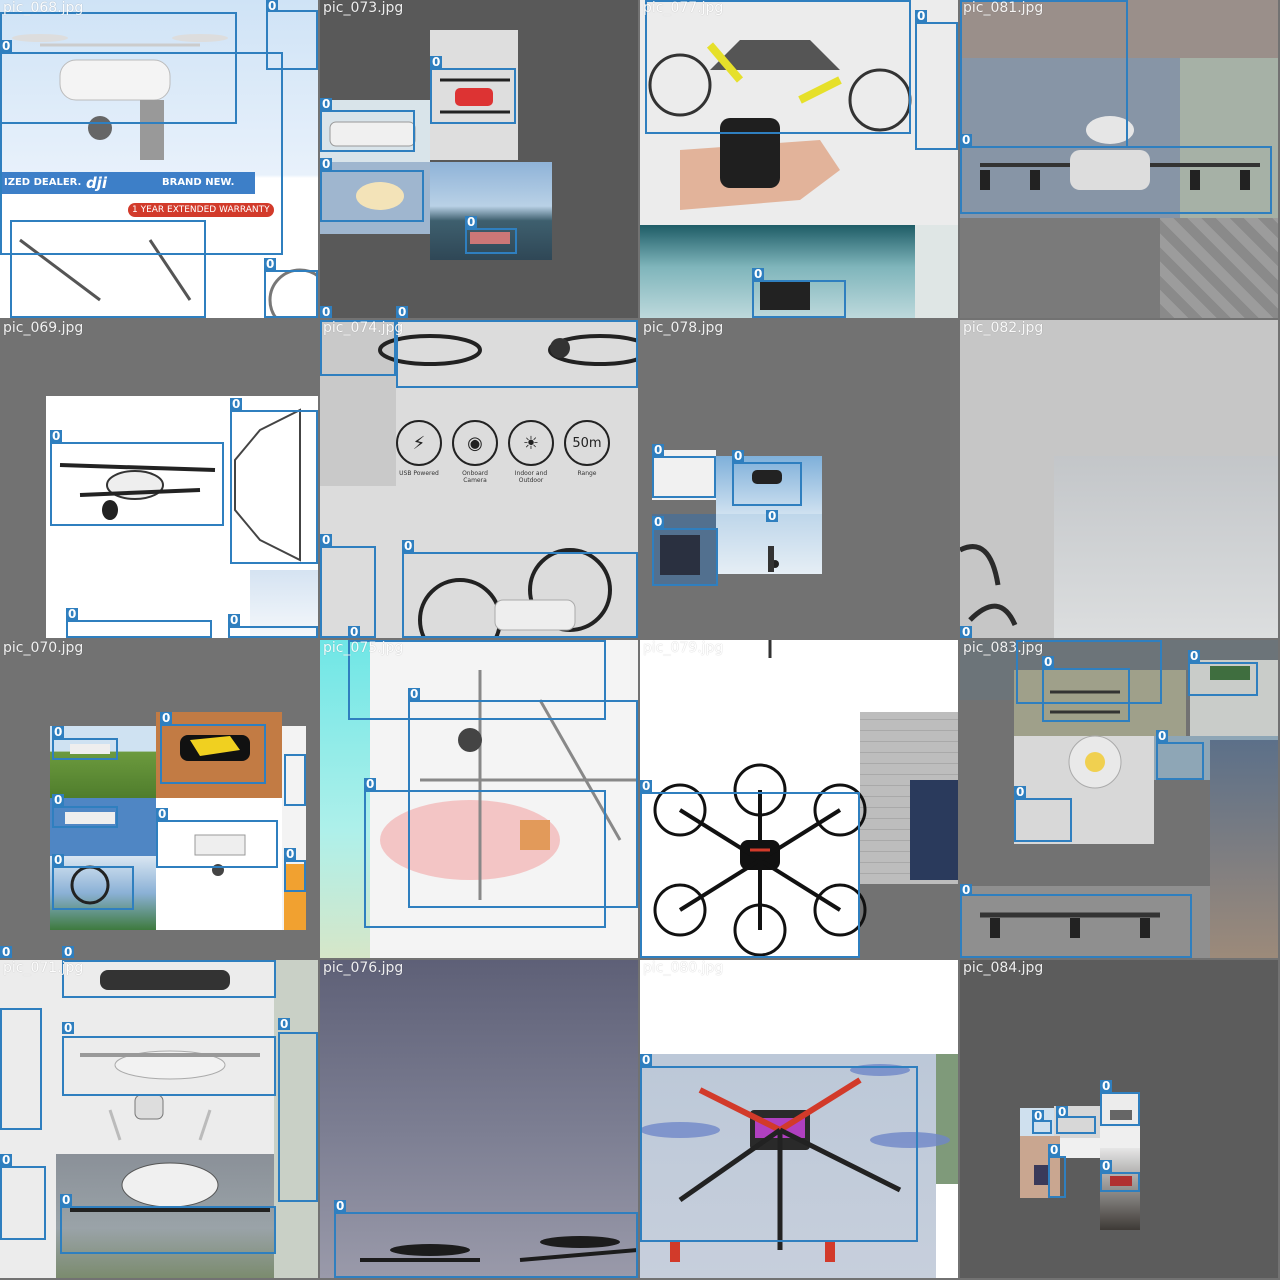 The height and width of the screenshot is (1280, 1280). Describe the element at coordinates (1119, 159) in the screenshot. I see `tile-pic-081: 0 pic_081.jpg` at that location.